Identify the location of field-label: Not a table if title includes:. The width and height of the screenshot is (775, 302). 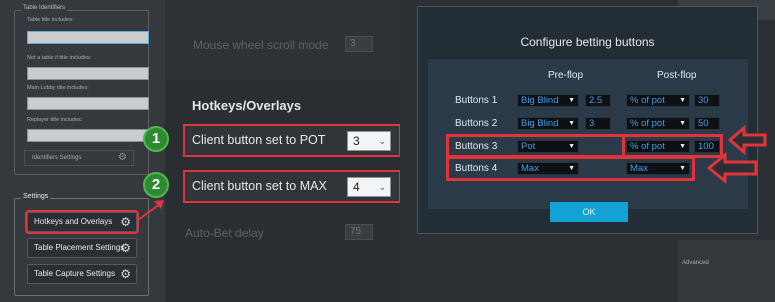
(59, 58).